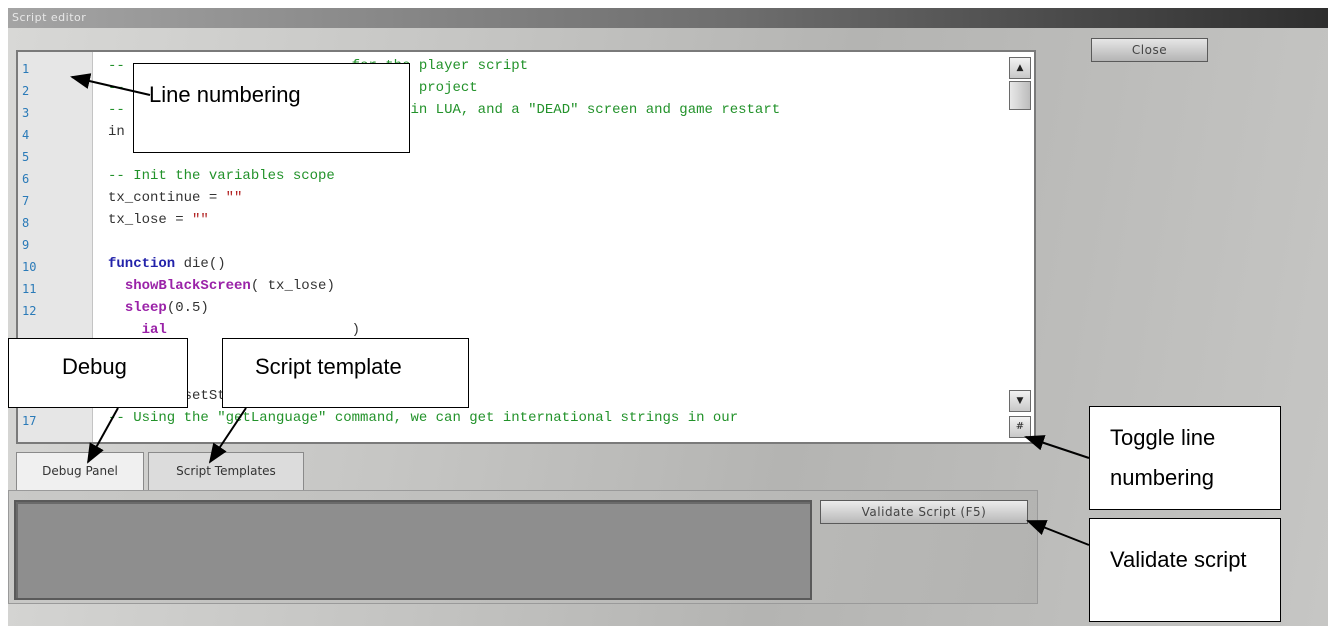 This screenshot has height=626, width=1328. What do you see at coordinates (924, 512) in the screenshot?
I see `validate-script-button: Validate Script (F5)` at bounding box center [924, 512].